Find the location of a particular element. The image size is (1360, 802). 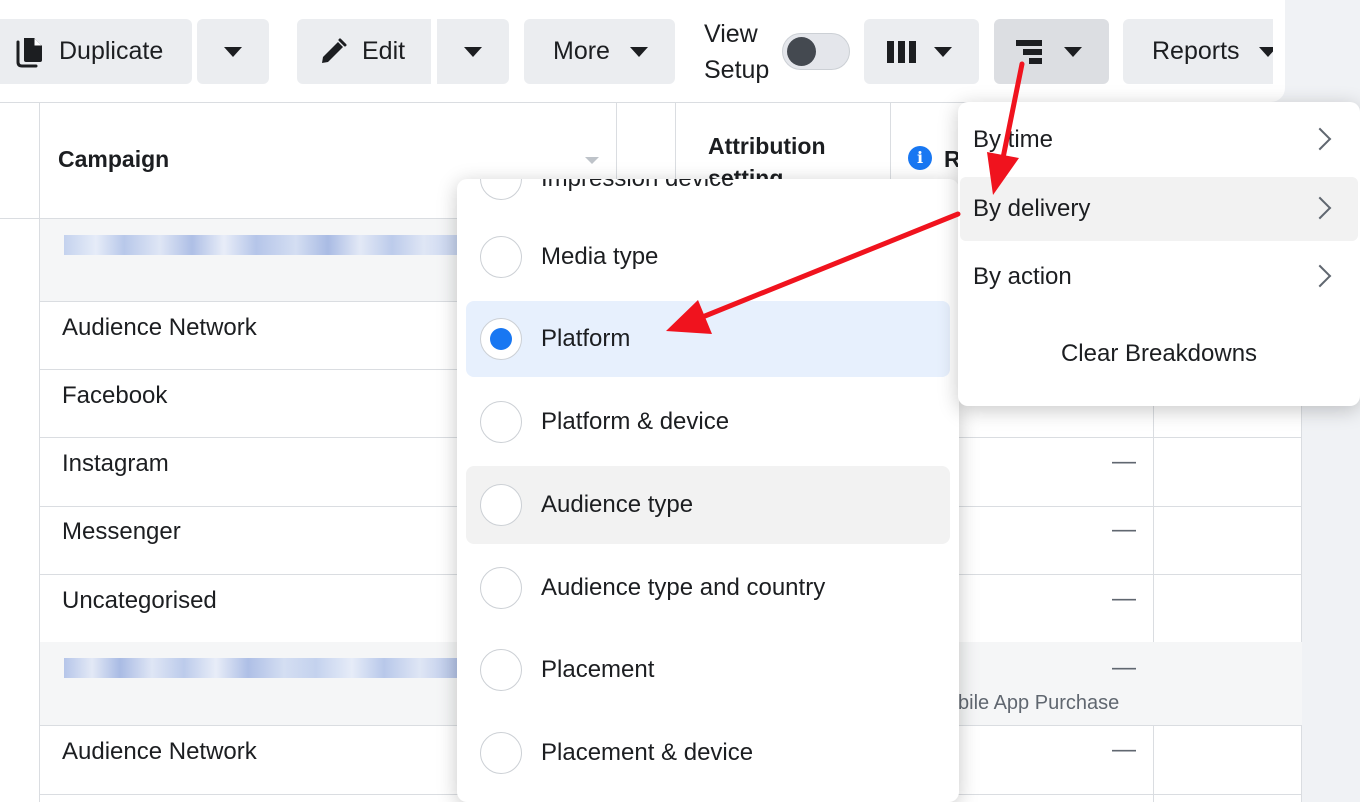

option-audience-type-country: Audience type and country is located at coordinates (708, 588).